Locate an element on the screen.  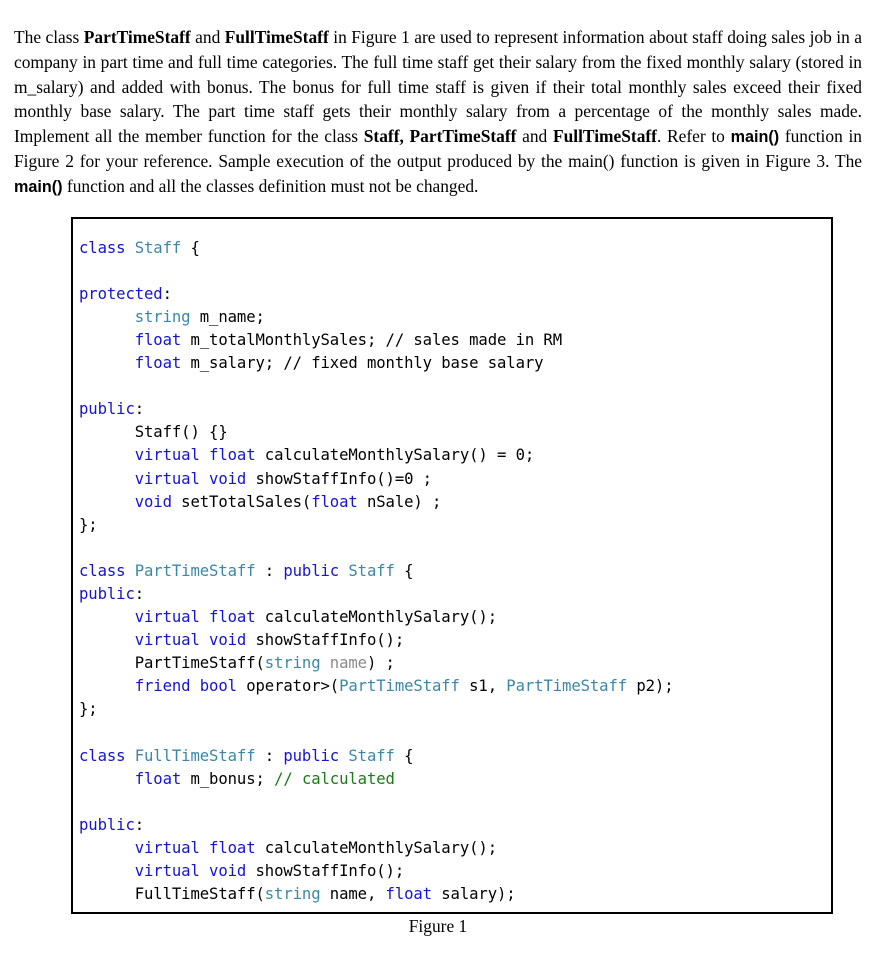
code-line: class FullTimeStaff : public Staff { is located at coordinates (376, 756).